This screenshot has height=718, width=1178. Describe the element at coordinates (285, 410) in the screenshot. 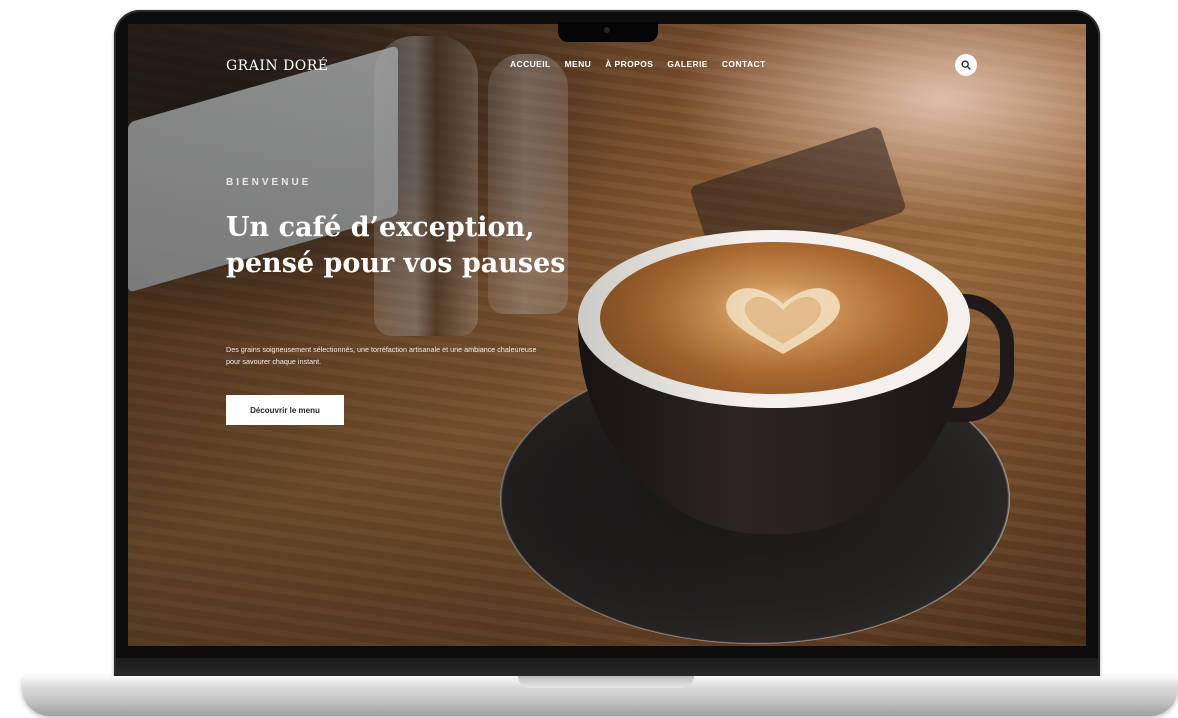

I see `discover-menu-button: Découvrir le menu` at that location.